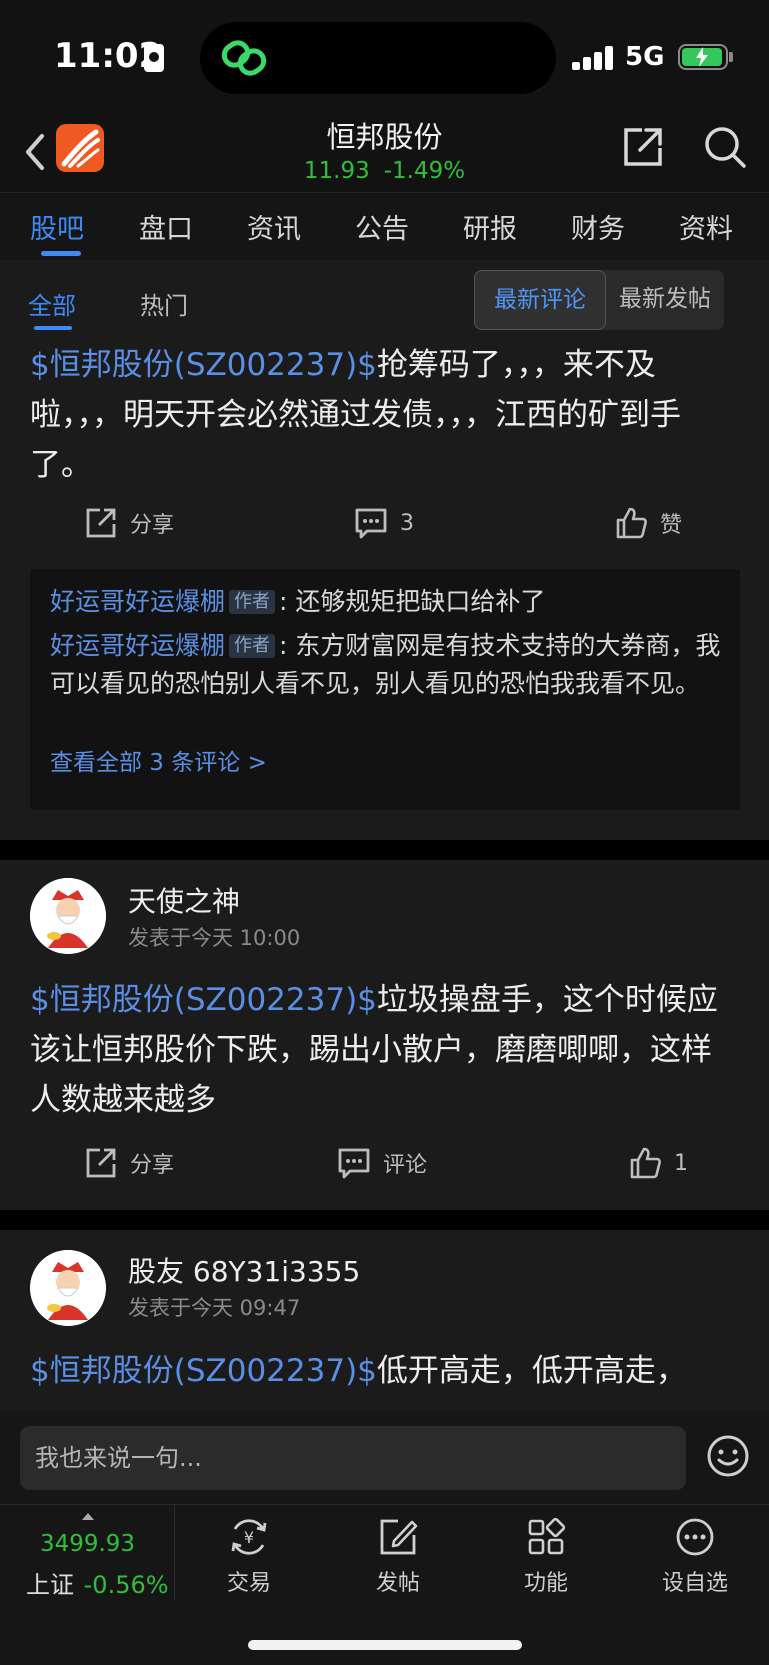 Image resolution: width=769 pixels, height=1665 pixels. Describe the element at coordinates (665, 300) in the screenshot. I see `sort-latest-post: 最新发帖` at that location.